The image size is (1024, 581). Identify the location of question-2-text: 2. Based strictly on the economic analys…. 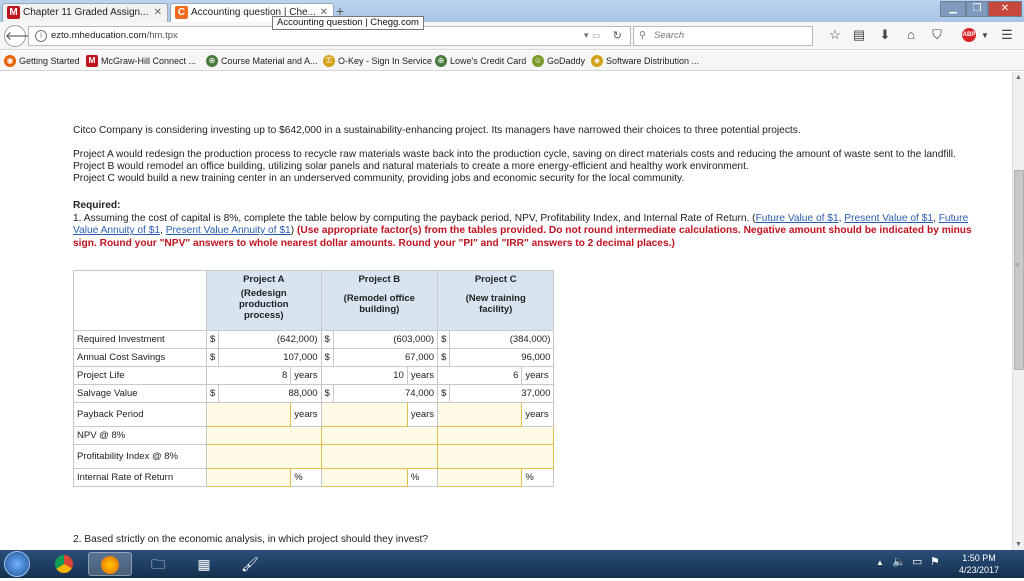
(251, 539).